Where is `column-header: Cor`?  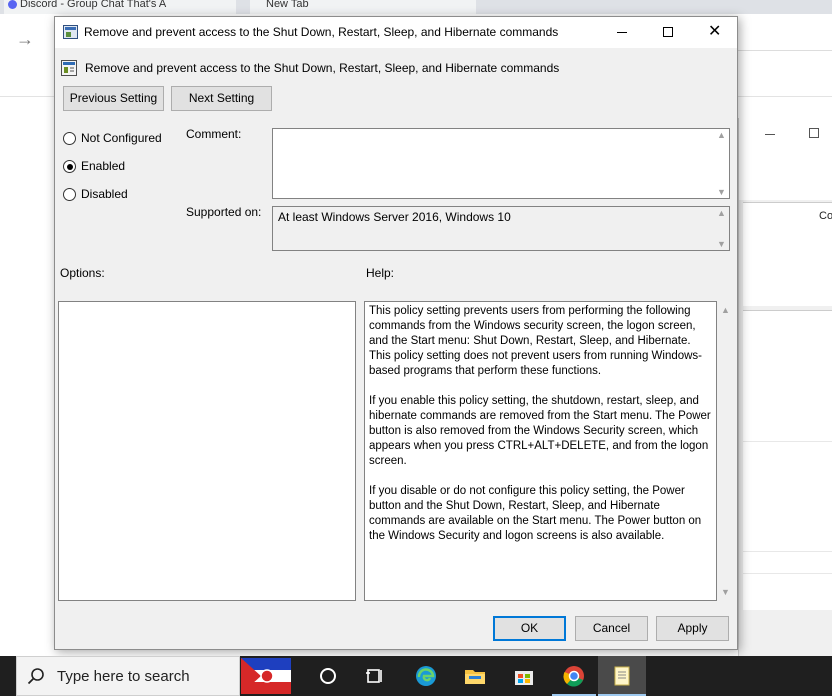 column-header: Cor is located at coordinates (825, 216).